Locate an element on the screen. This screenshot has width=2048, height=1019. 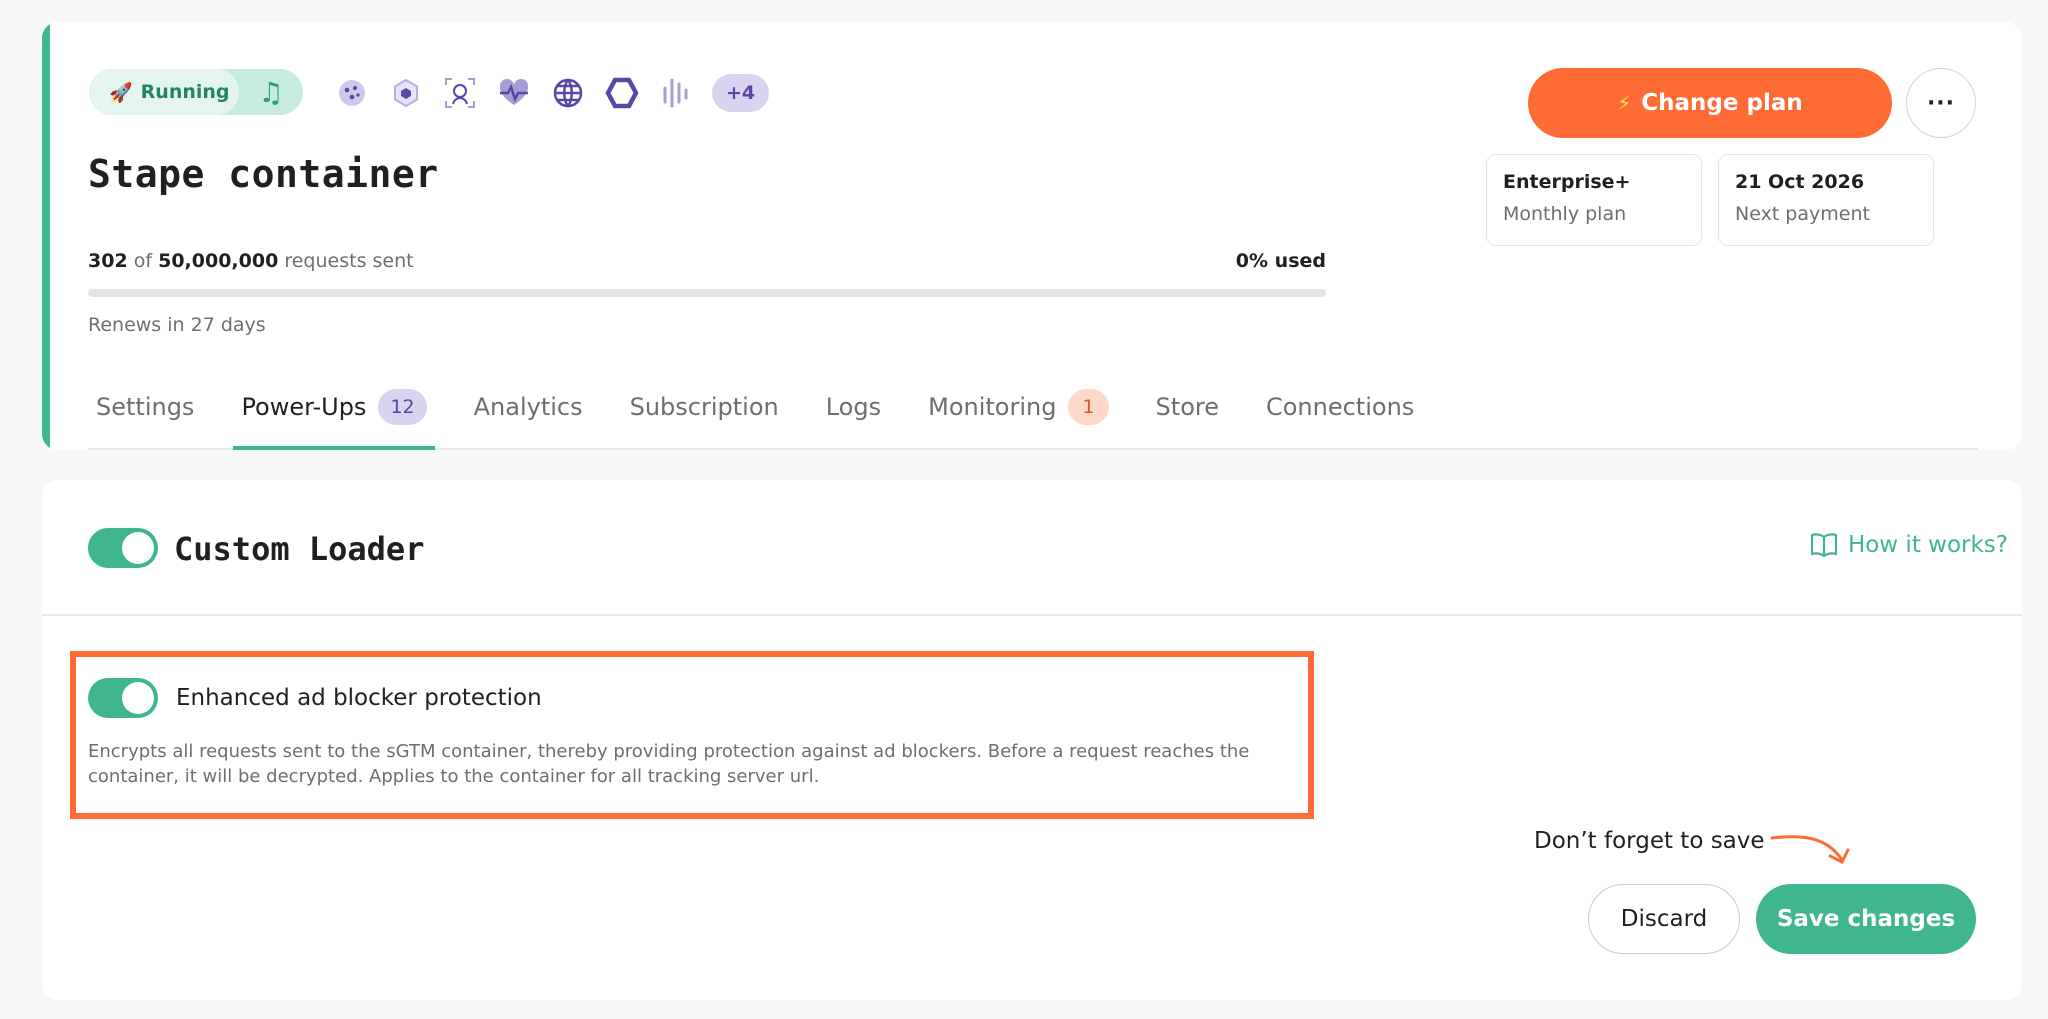
more-options-button: ··· is located at coordinates (1941, 103).